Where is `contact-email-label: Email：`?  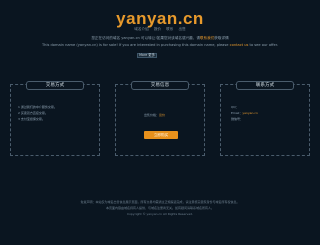
contact-email-label: Email： is located at coordinates (237, 113).